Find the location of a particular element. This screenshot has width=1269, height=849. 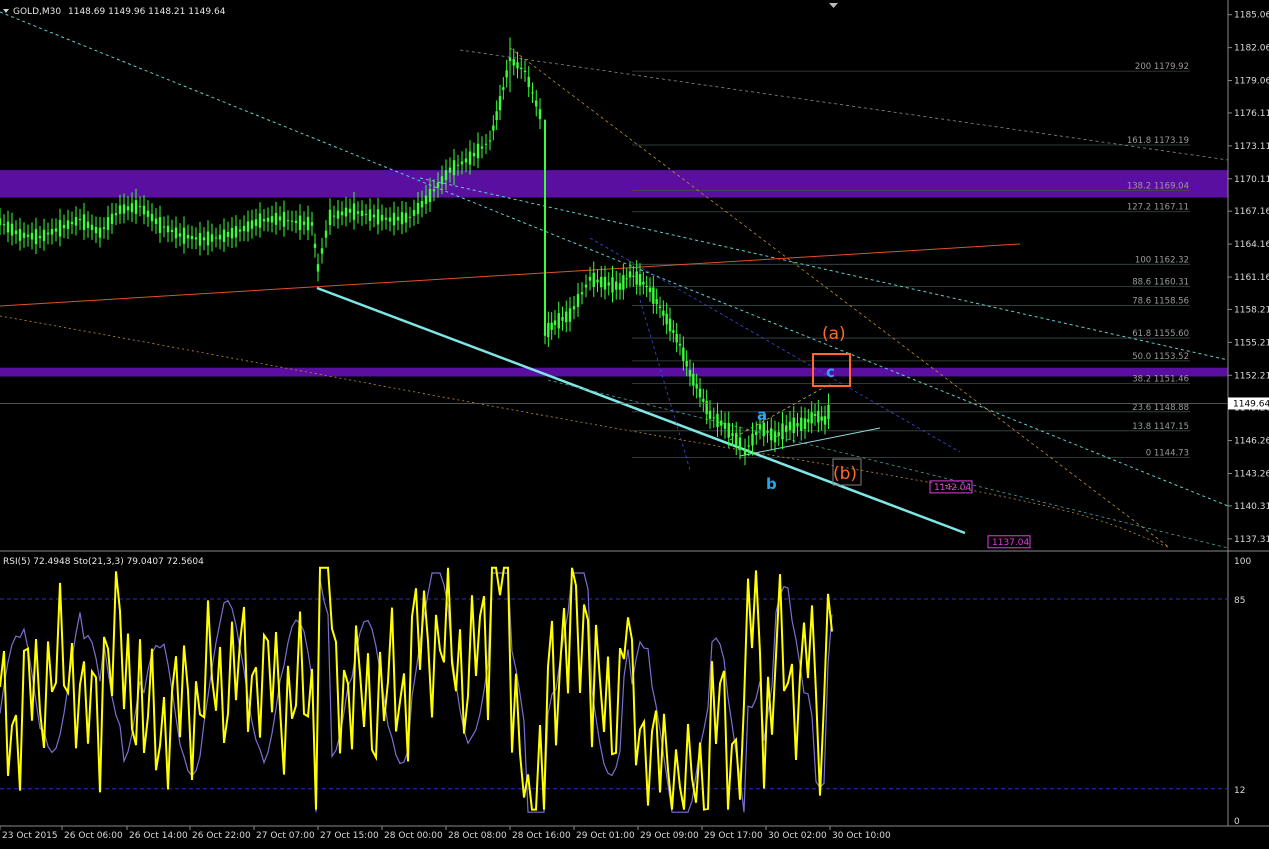

time-tick-label: 28 Oct 16:00 is located at coordinates (541, 836).